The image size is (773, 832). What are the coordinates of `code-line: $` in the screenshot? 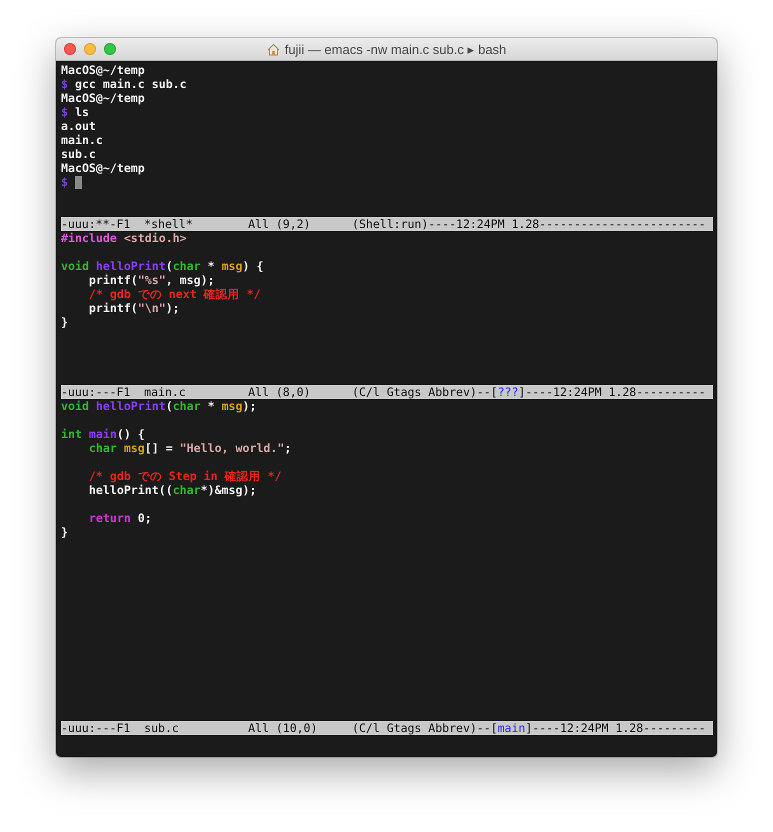 It's located at (64, 182).